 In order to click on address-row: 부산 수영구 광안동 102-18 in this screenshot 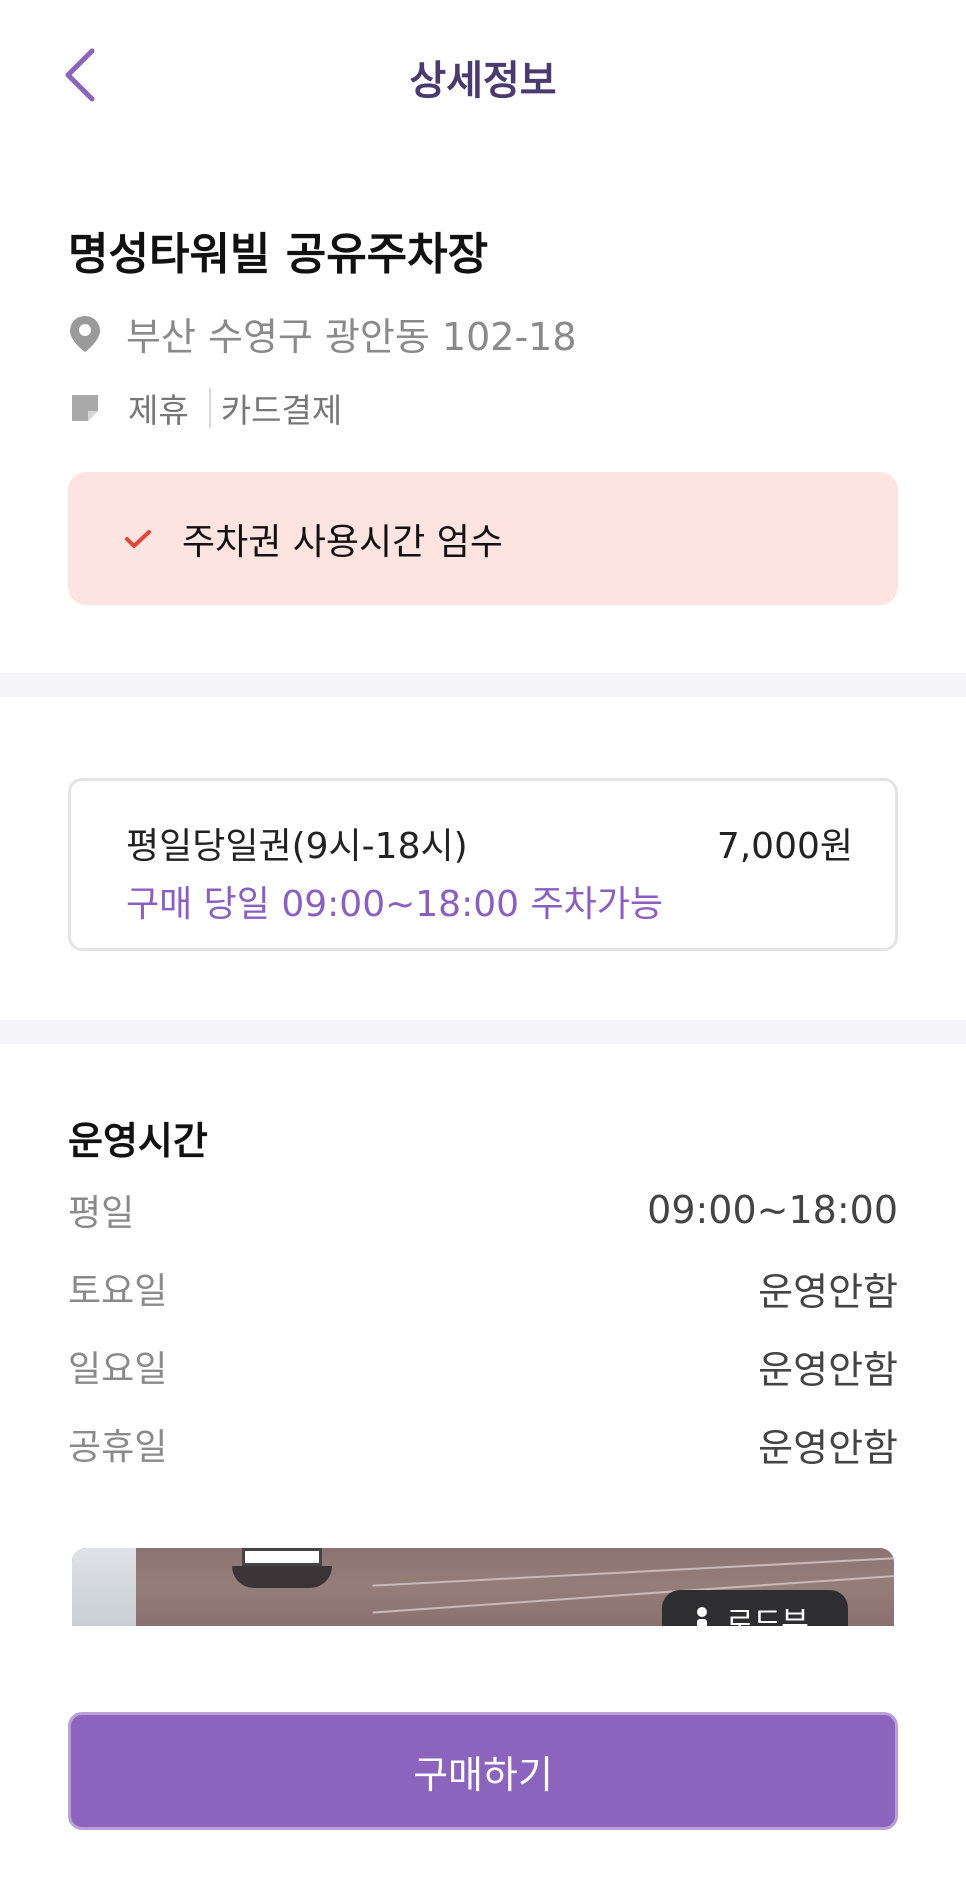, I will do `click(322, 333)`.